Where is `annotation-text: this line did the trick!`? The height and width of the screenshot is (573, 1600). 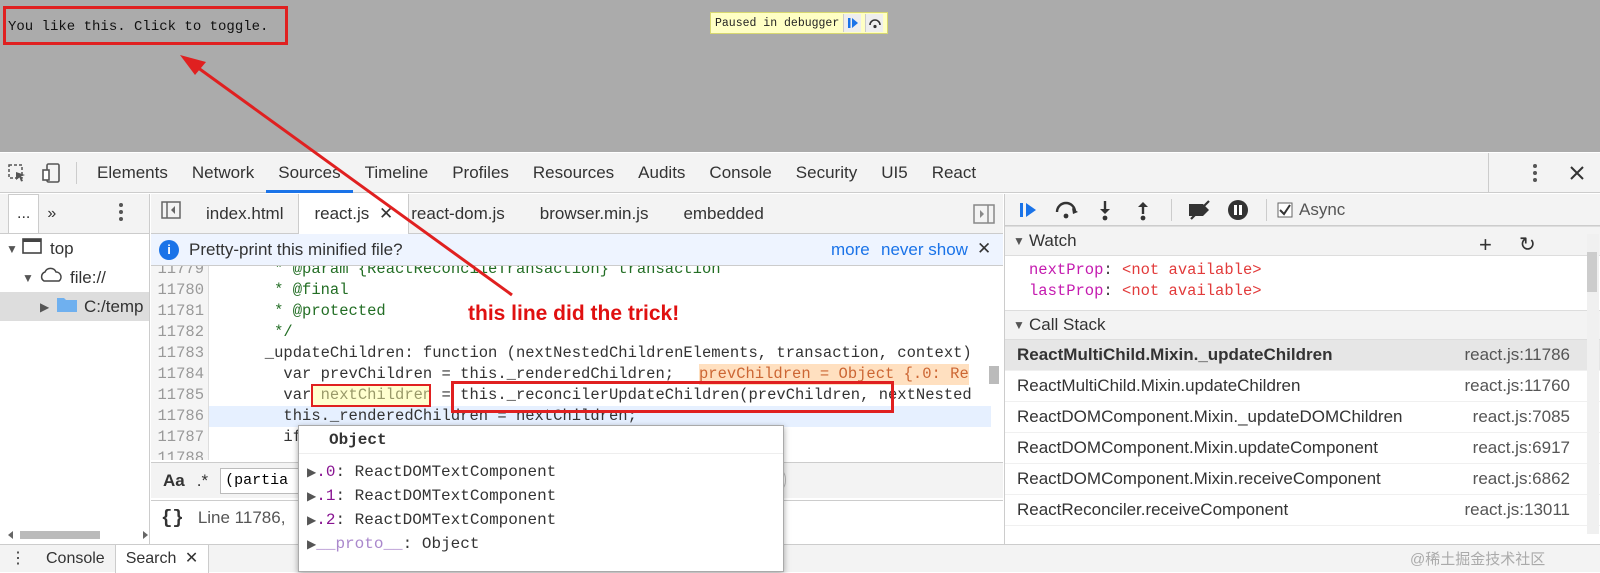
annotation-text: this line did the trick! is located at coordinates (574, 313).